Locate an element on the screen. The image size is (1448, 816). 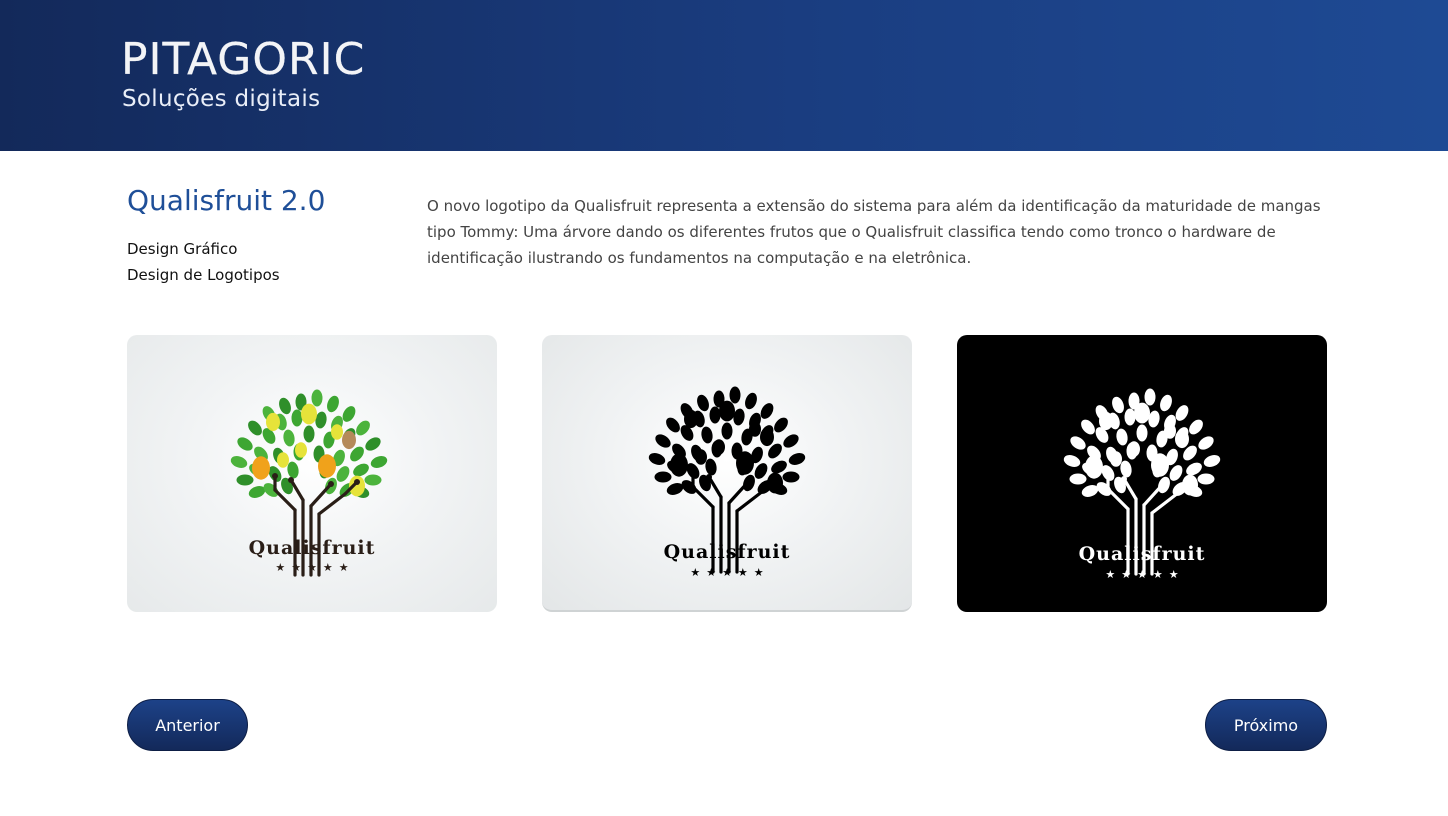
next-button: Próximo is located at coordinates (1266, 725).